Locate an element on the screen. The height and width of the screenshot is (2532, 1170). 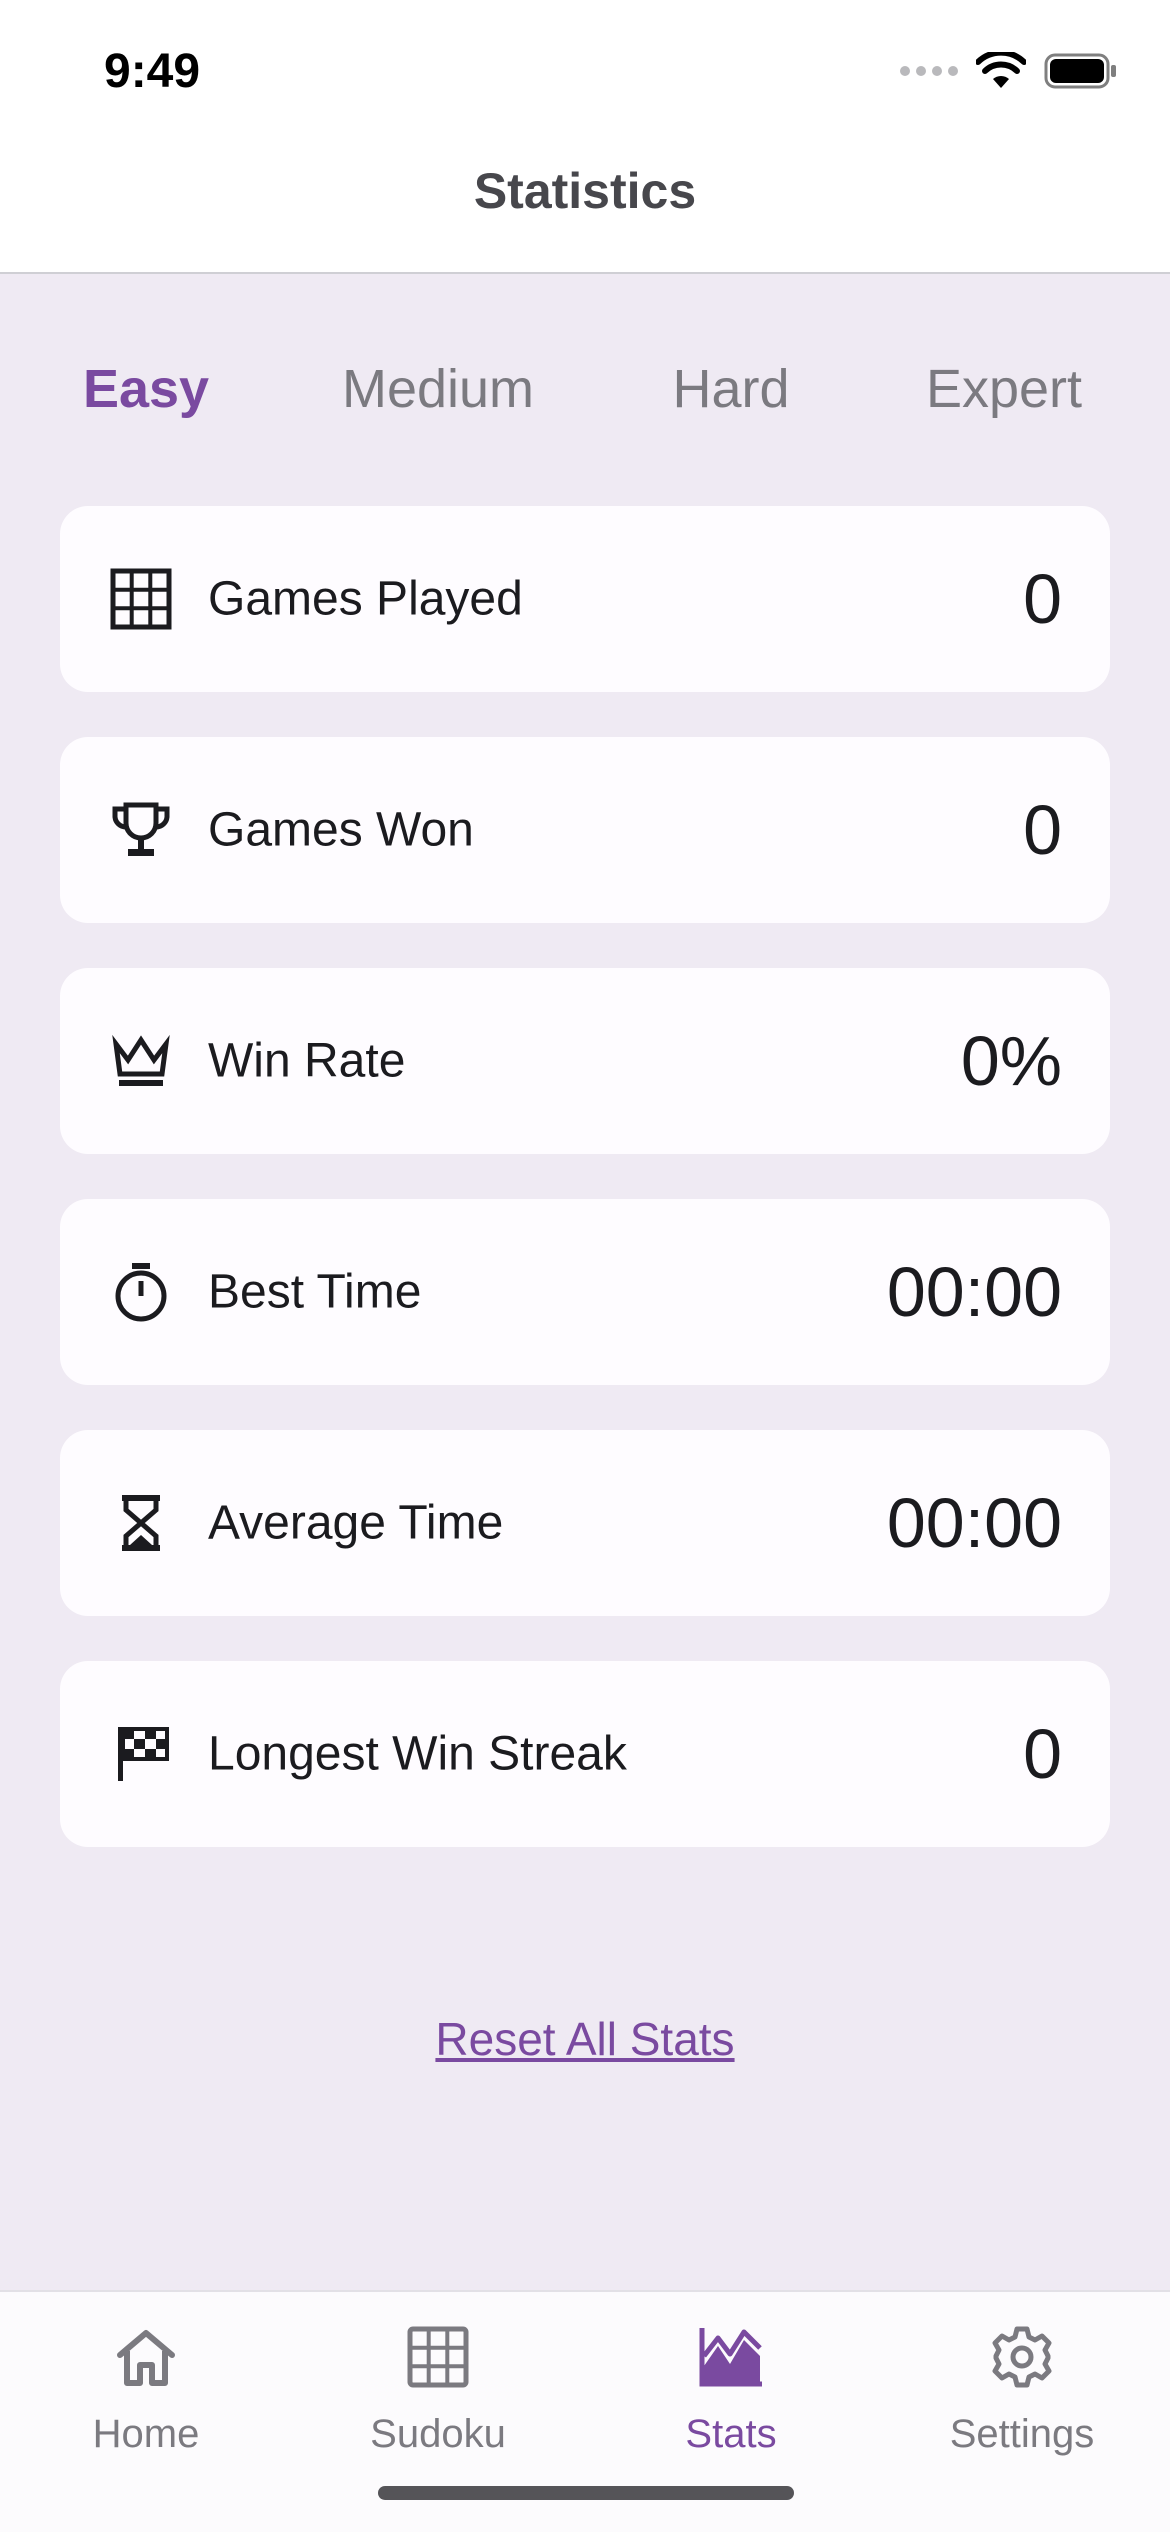
status-bar: 9:49 is located at coordinates (585, 70).